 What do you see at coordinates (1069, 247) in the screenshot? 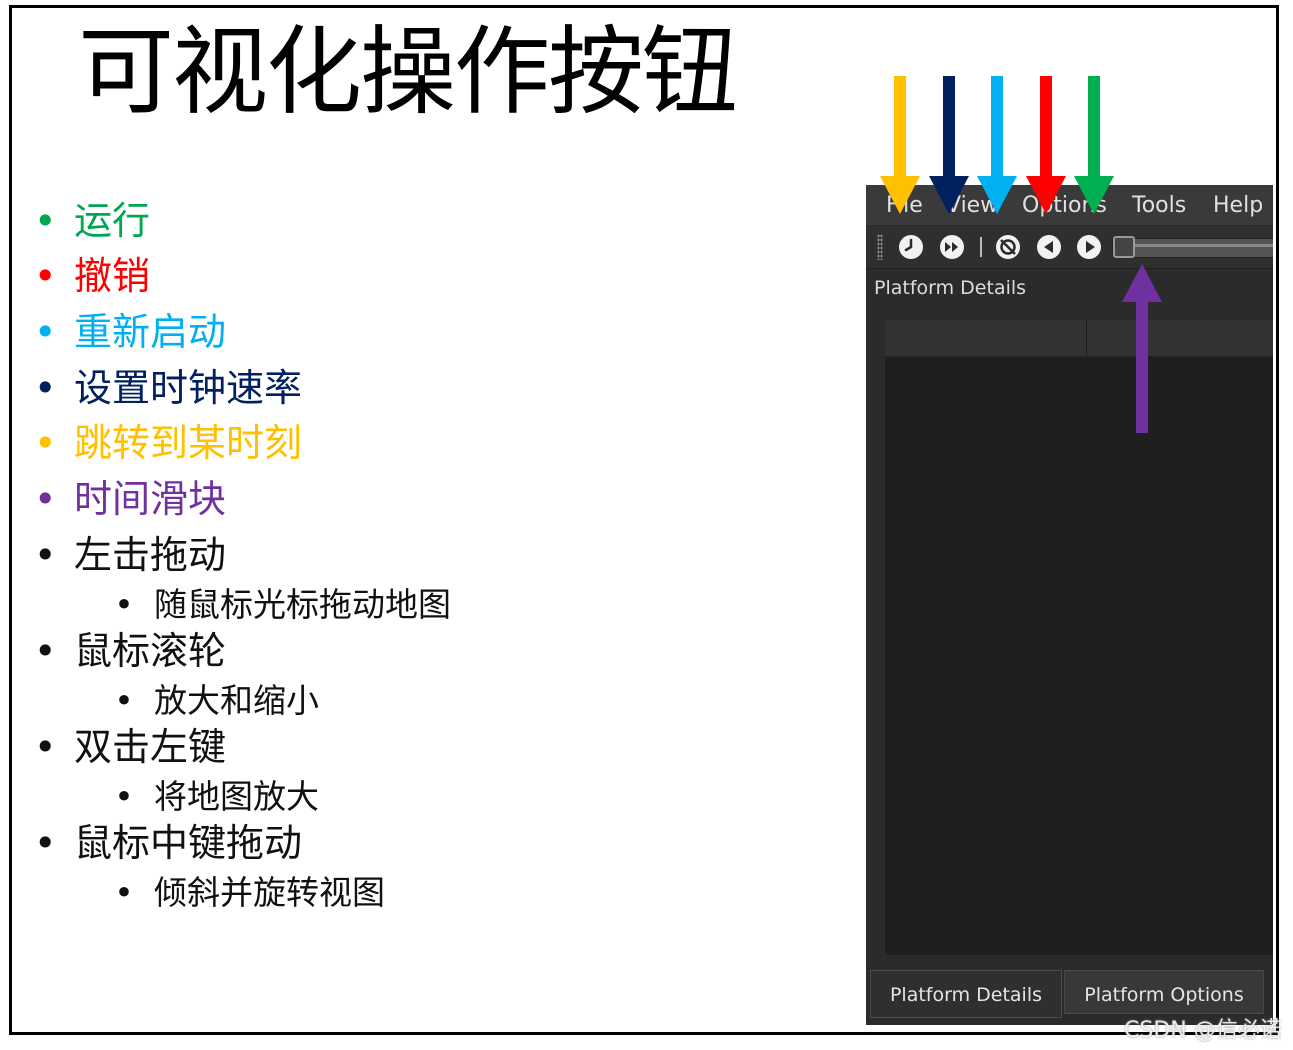
I see `toolbar` at bounding box center [1069, 247].